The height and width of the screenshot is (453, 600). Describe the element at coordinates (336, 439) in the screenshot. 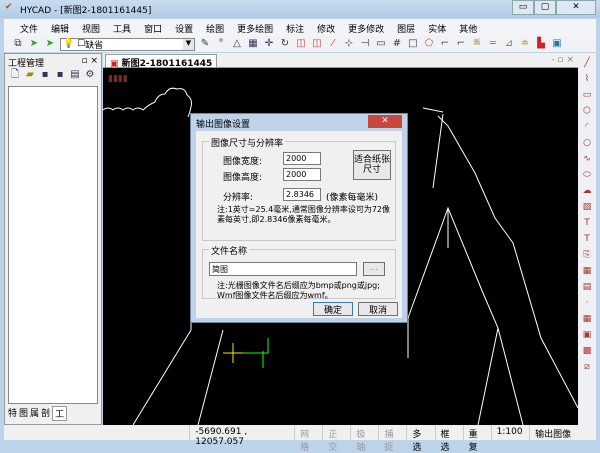

I see `status-toggle: 正交` at that location.